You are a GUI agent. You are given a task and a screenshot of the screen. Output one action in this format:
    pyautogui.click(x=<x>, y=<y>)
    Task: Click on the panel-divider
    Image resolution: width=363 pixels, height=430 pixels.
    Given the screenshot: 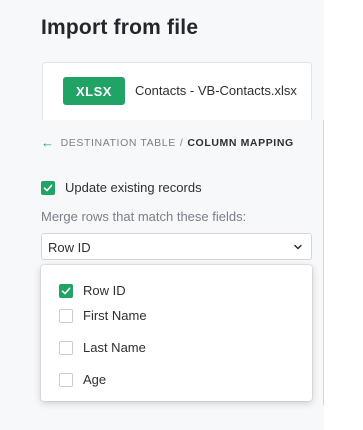 What is the action you would take?
    pyautogui.click(x=323, y=262)
    